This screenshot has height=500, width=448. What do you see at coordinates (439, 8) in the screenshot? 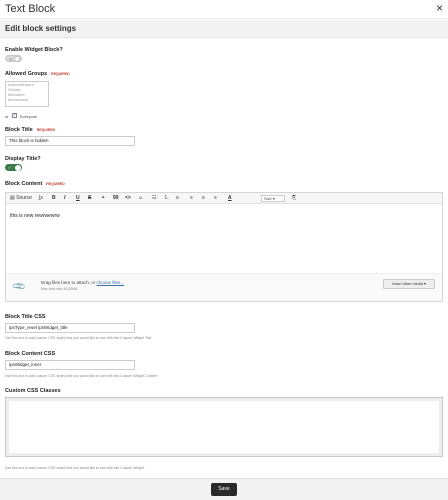
I see `close-icon: ×` at bounding box center [439, 8].